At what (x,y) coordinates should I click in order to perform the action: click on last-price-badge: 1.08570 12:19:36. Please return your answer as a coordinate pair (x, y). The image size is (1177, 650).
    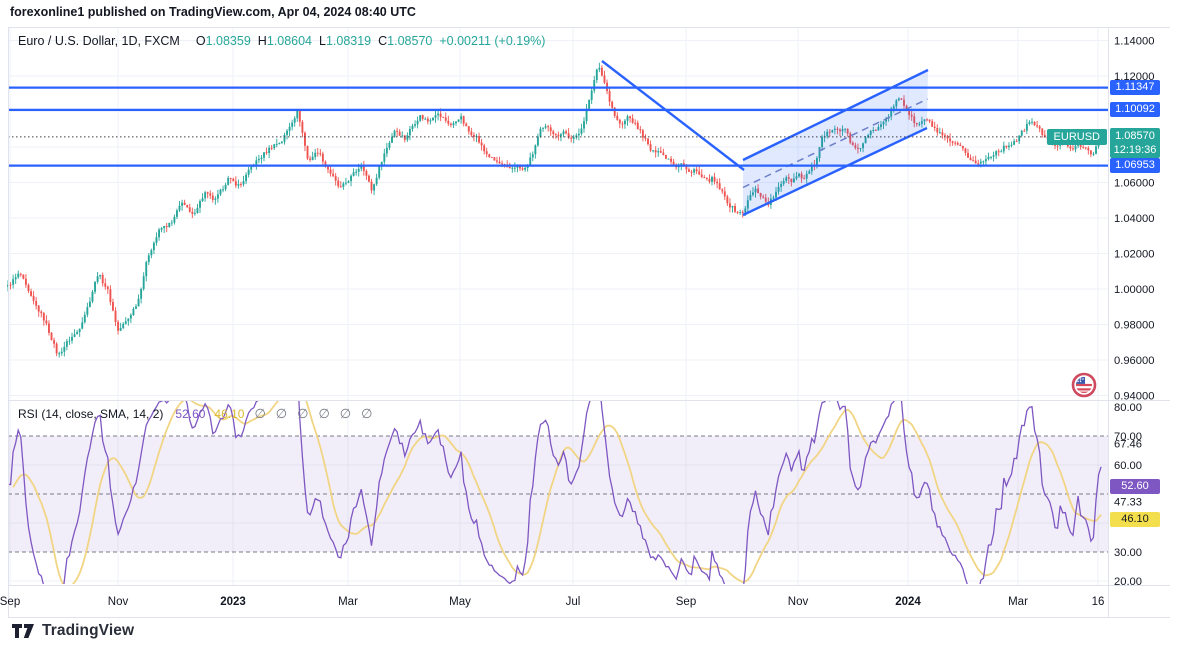
    Looking at the image, I should click on (1135, 143).